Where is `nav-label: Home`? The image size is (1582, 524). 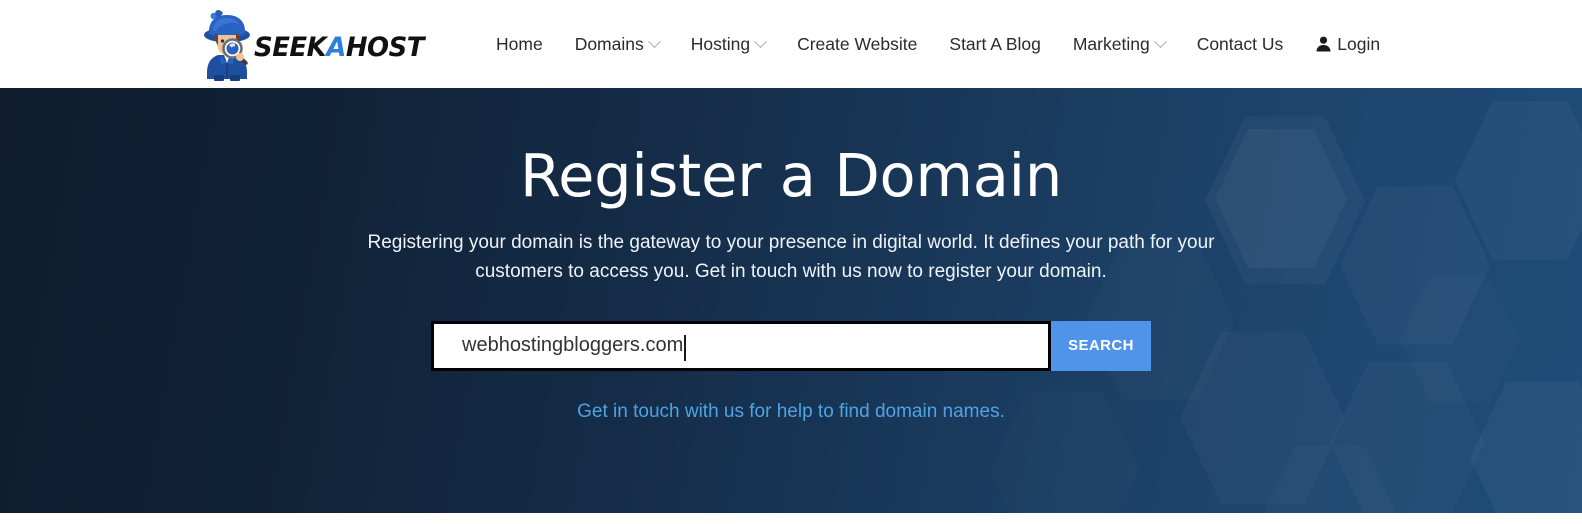 nav-label: Home is located at coordinates (519, 43).